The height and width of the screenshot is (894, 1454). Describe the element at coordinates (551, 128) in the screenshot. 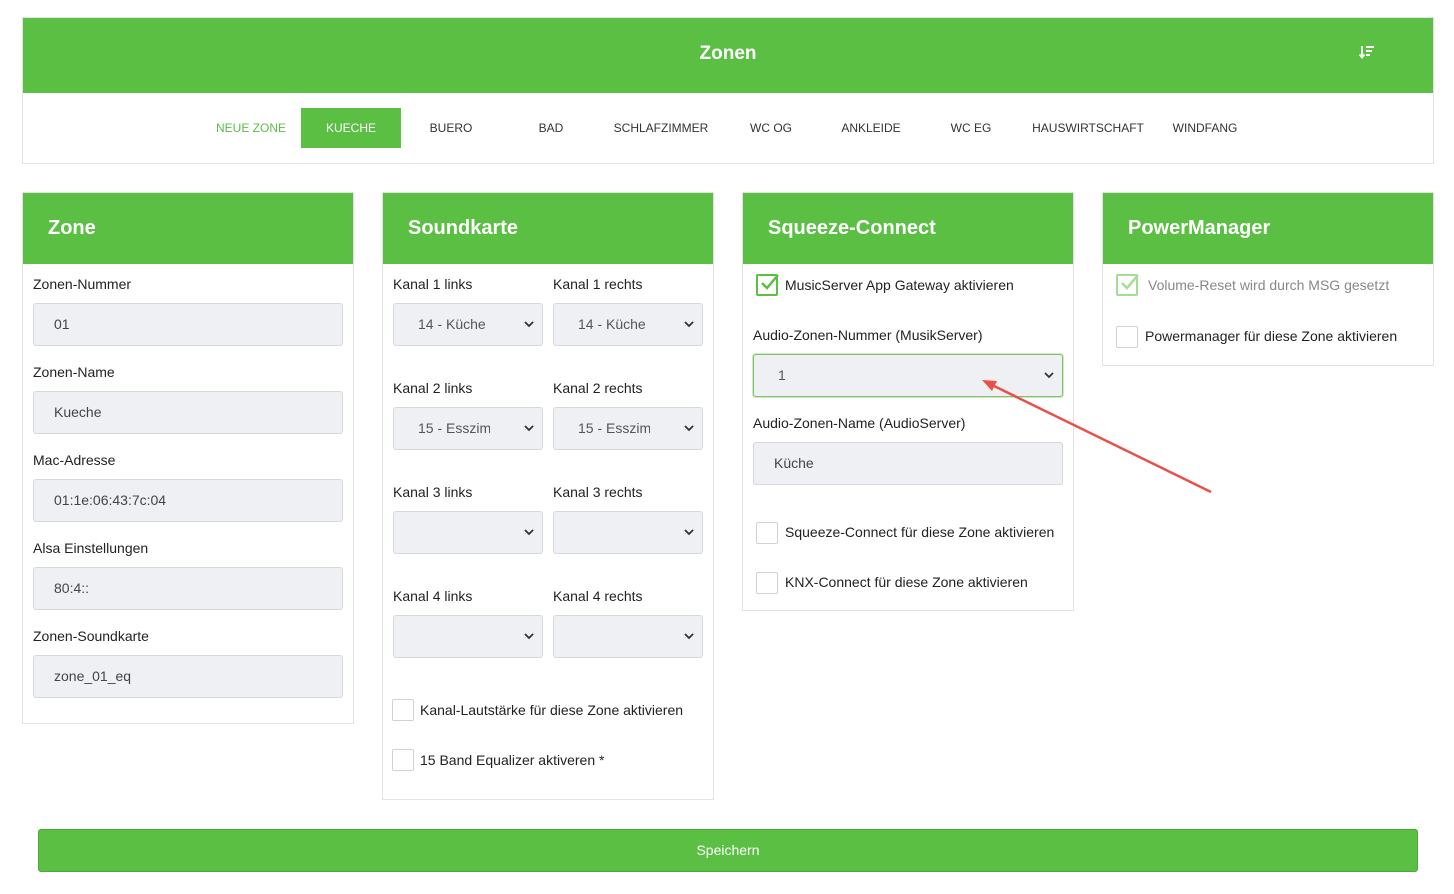

I see `tab-bad: BAD` at that location.